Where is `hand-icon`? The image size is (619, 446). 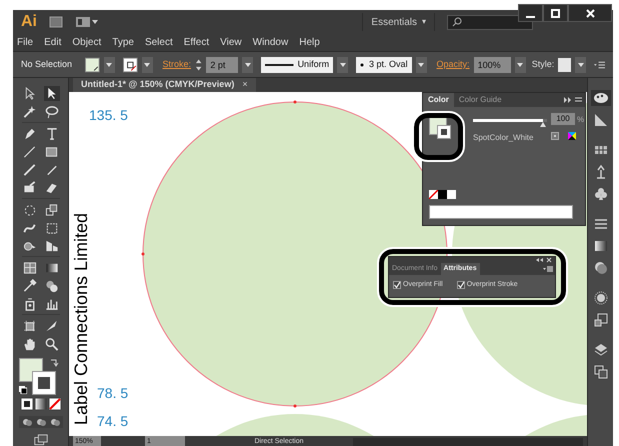
hand-icon is located at coordinates (30, 343).